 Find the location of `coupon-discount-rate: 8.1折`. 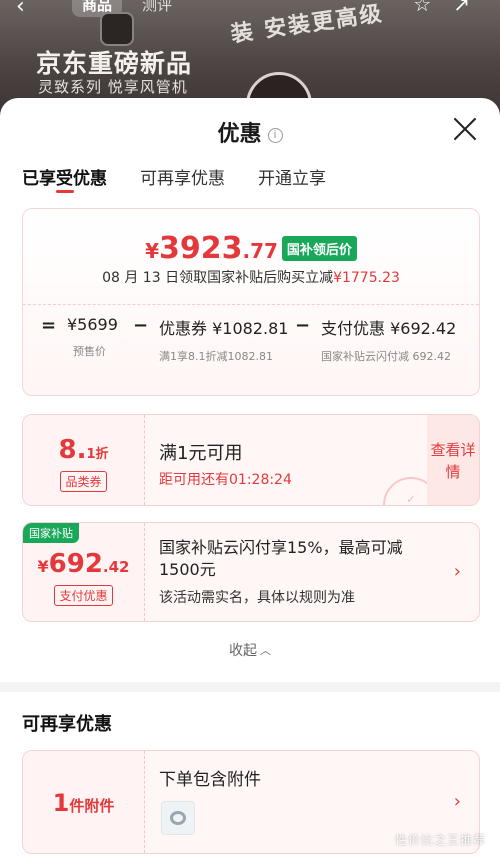

coupon-discount-rate: 8.1折 is located at coordinates (83, 450).